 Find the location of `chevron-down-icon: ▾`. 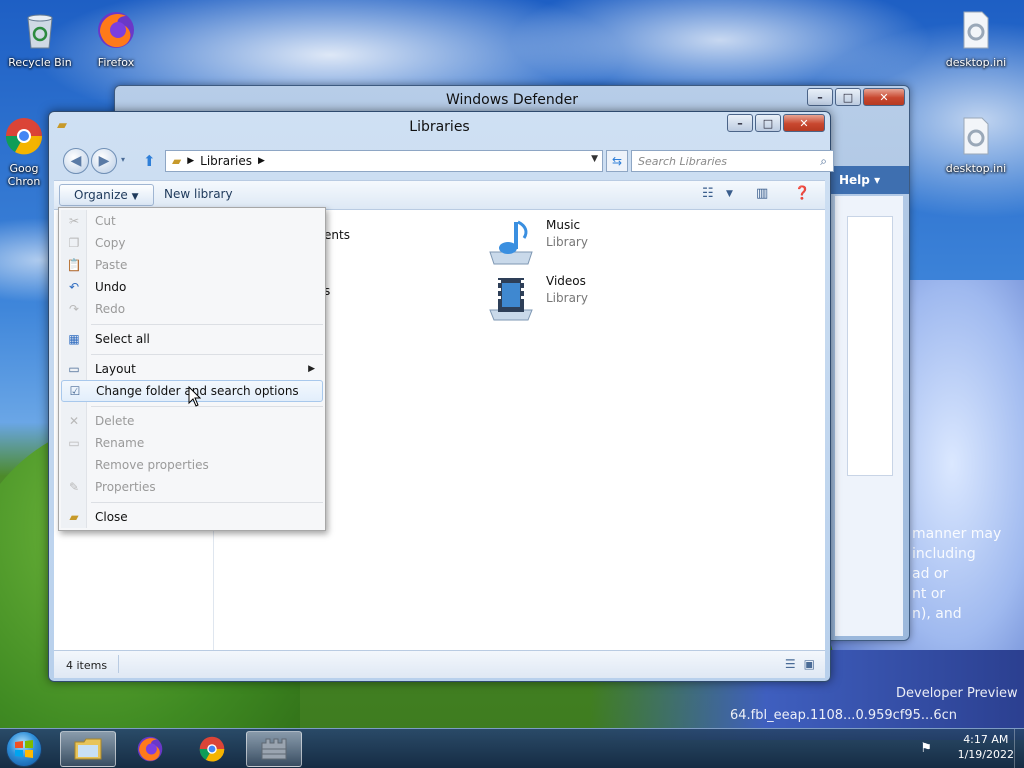

chevron-down-icon: ▾ is located at coordinates (877, 180).